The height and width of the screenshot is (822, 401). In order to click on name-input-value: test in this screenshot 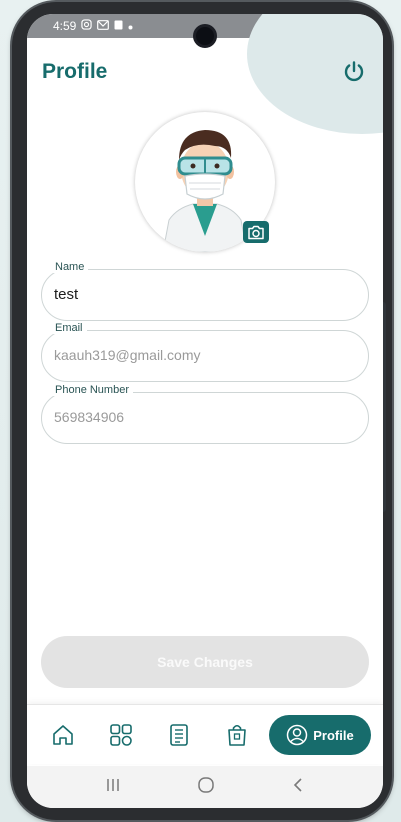, I will do `click(66, 294)`.